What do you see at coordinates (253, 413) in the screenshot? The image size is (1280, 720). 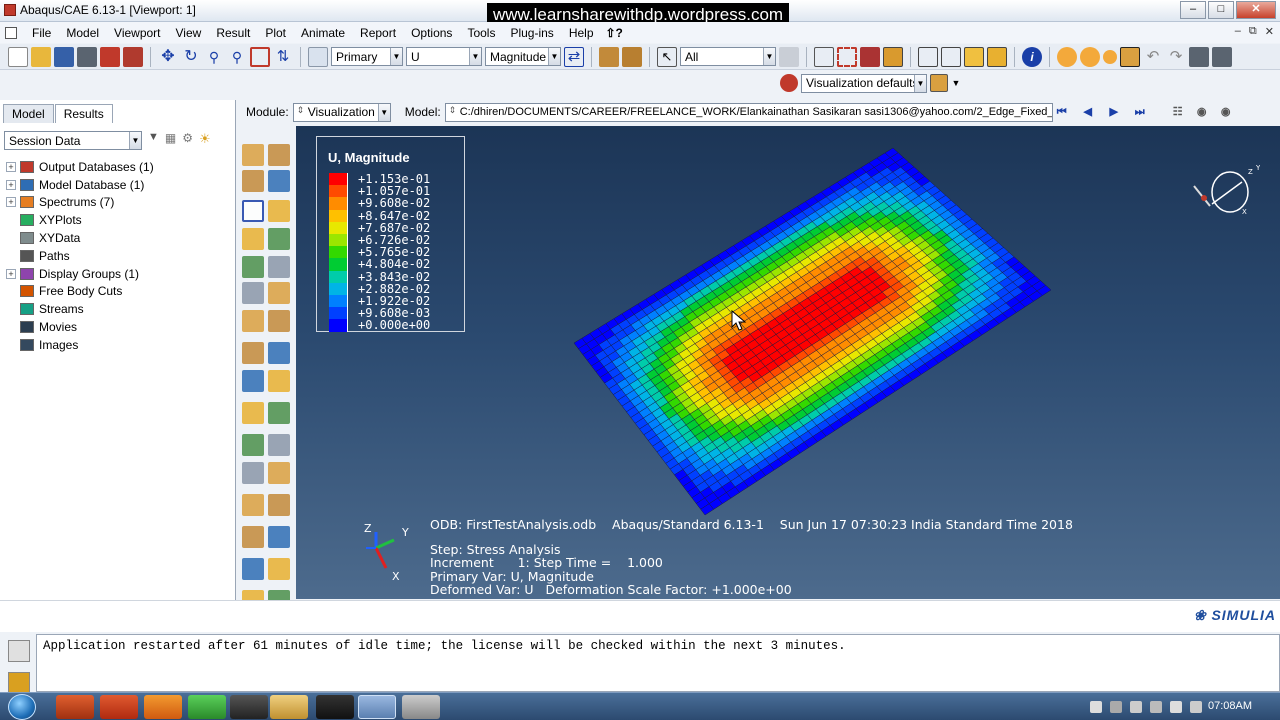 I see `probe-icon` at bounding box center [253, 413].